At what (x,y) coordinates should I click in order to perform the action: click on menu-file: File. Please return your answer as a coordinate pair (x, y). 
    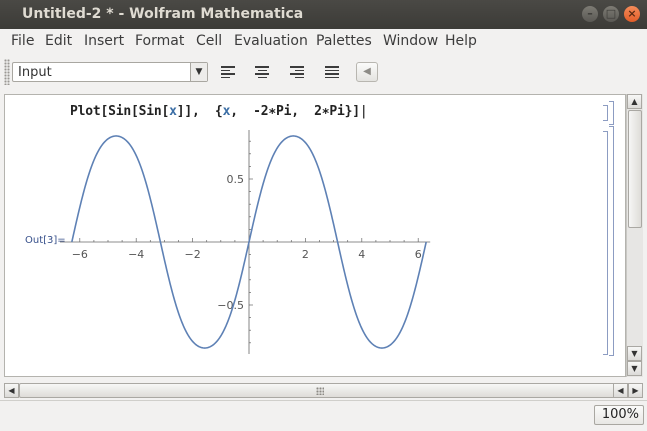
    Looking at the image, I should click on (22, 41).